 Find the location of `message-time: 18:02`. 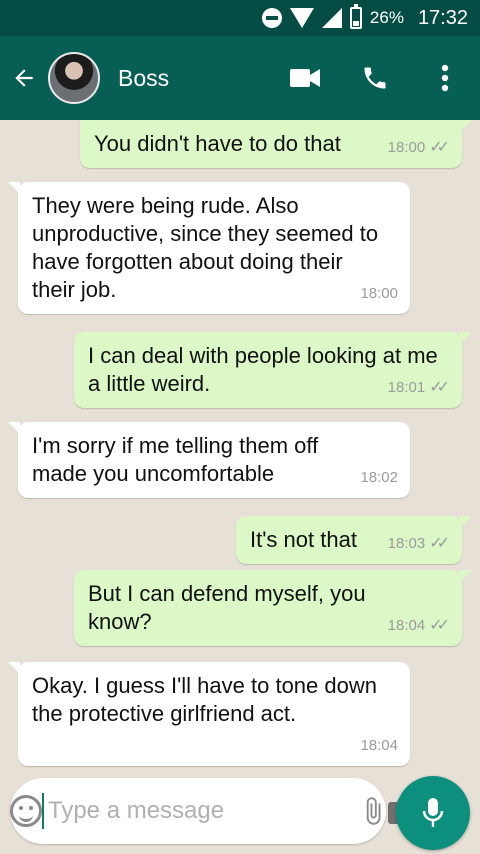

message-time: 18:02 is located at coordinates (379, 477).